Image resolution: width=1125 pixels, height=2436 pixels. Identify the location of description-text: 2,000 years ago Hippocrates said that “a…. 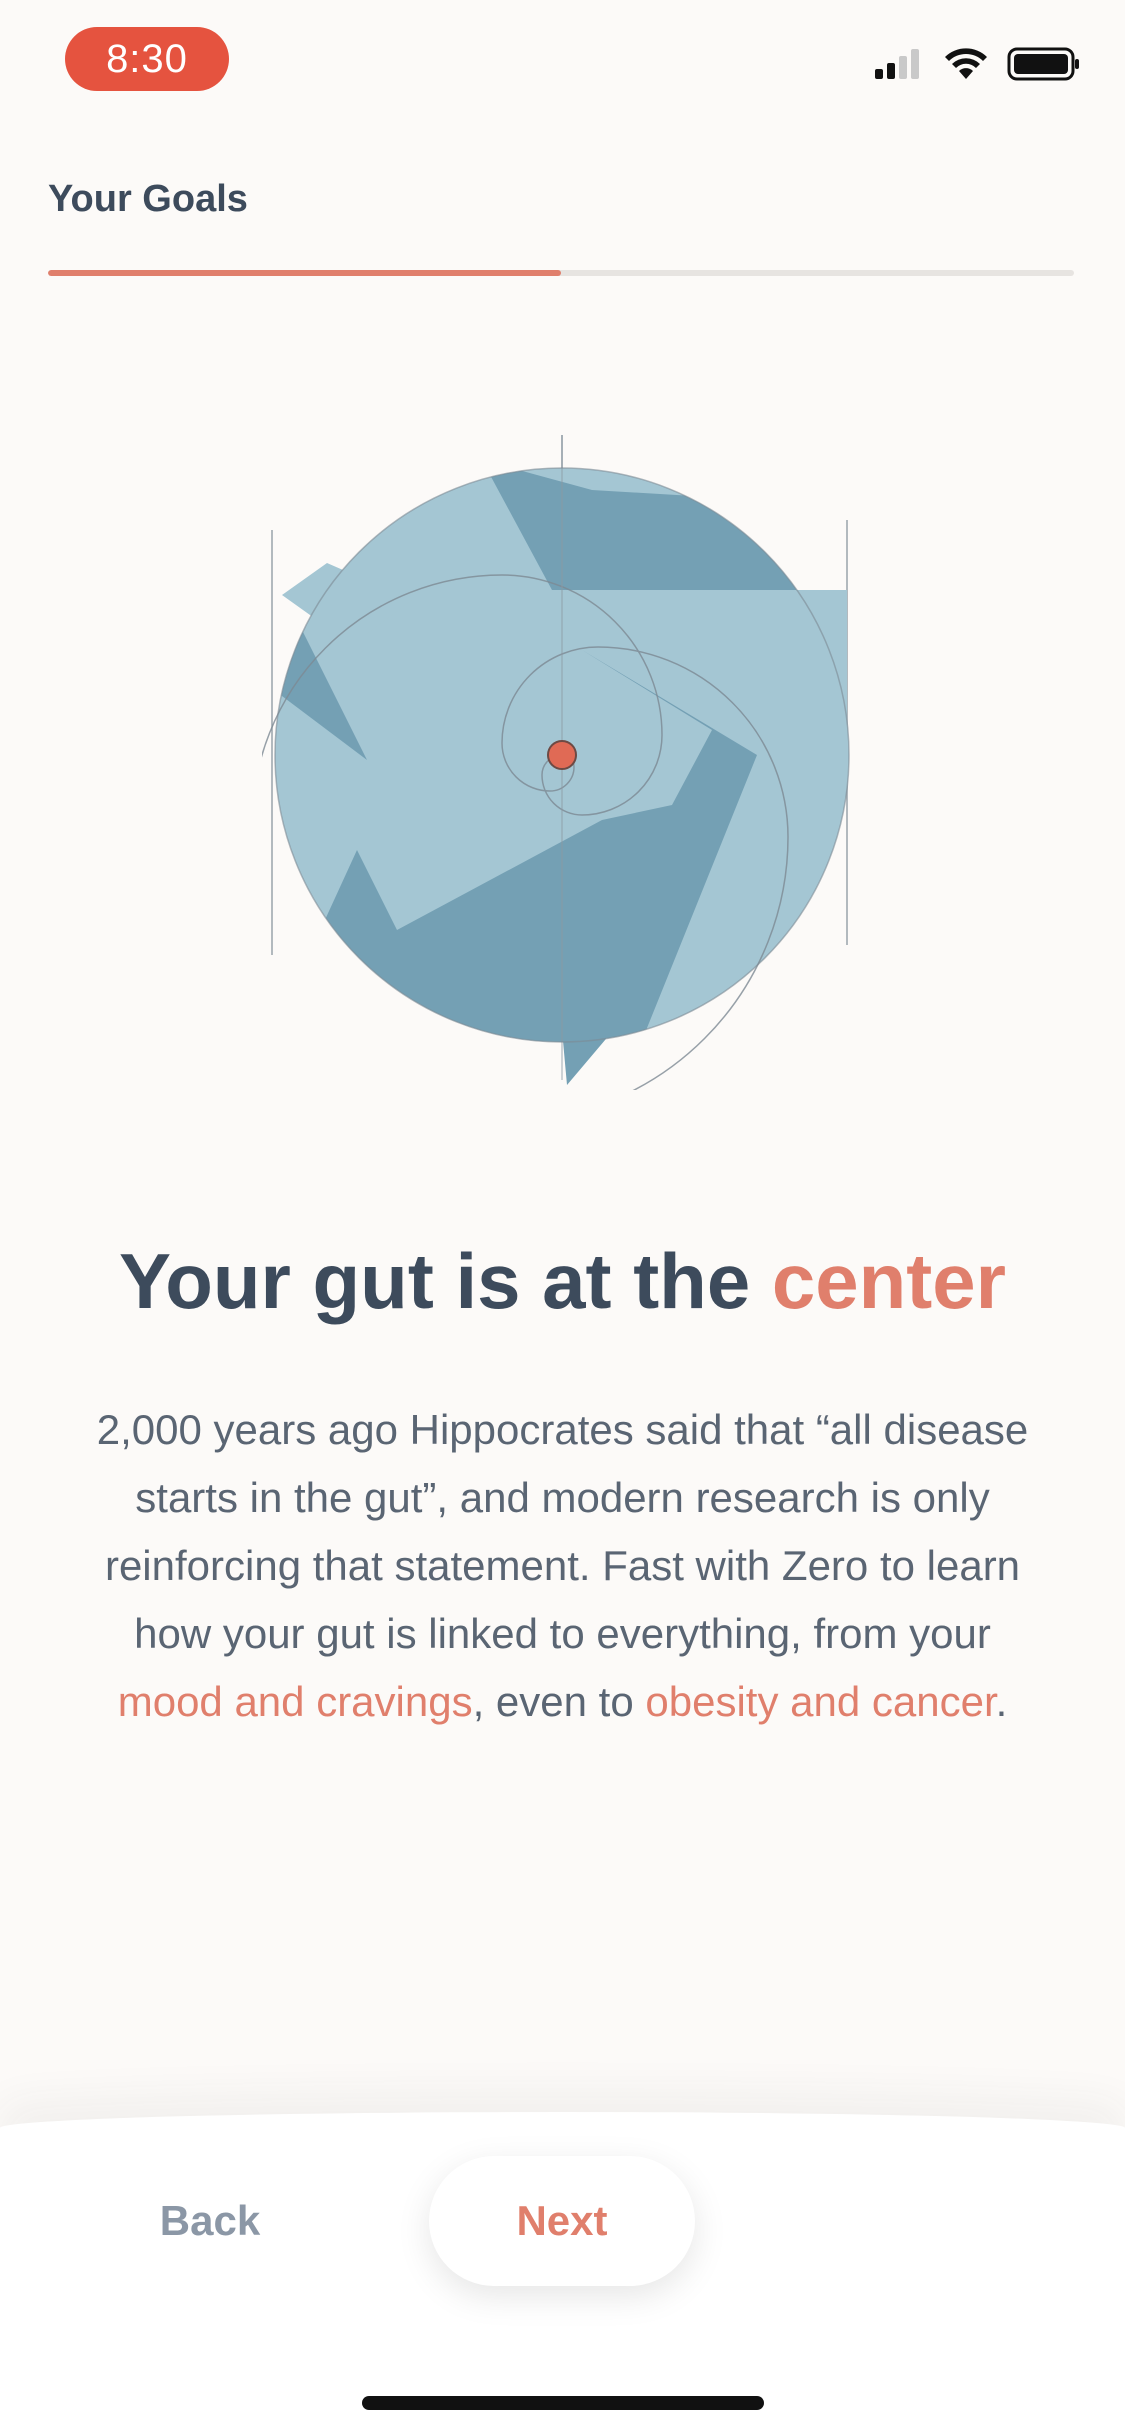
(562, 1566).